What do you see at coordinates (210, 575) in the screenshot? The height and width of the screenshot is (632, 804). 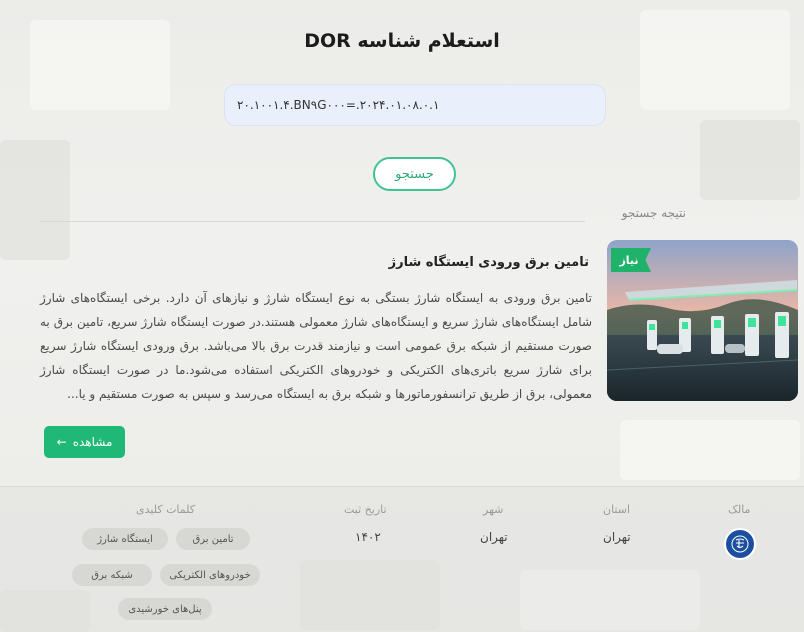 I see `keyword-tag: خودروهای الکتریکی` at bounding box center [210, 575].